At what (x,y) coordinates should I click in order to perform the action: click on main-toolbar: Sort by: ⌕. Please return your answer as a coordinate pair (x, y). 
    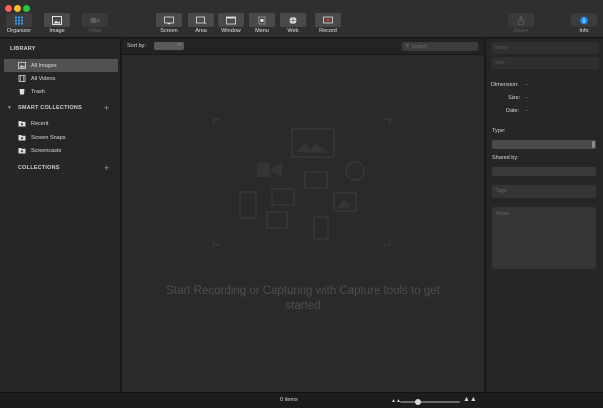
    Looking at the image, I should click on (303, 47).